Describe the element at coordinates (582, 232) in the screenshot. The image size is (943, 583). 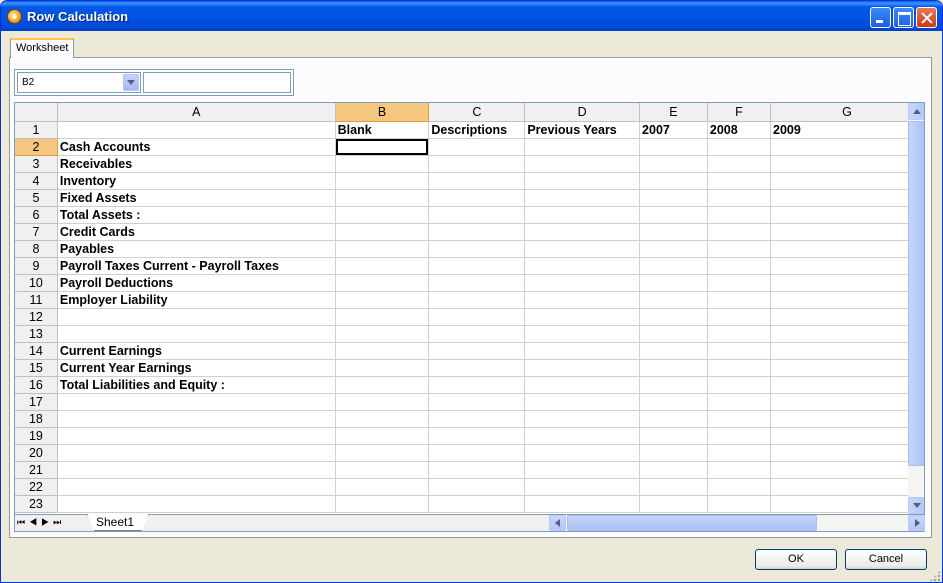
I see `cell-d7` at that location.